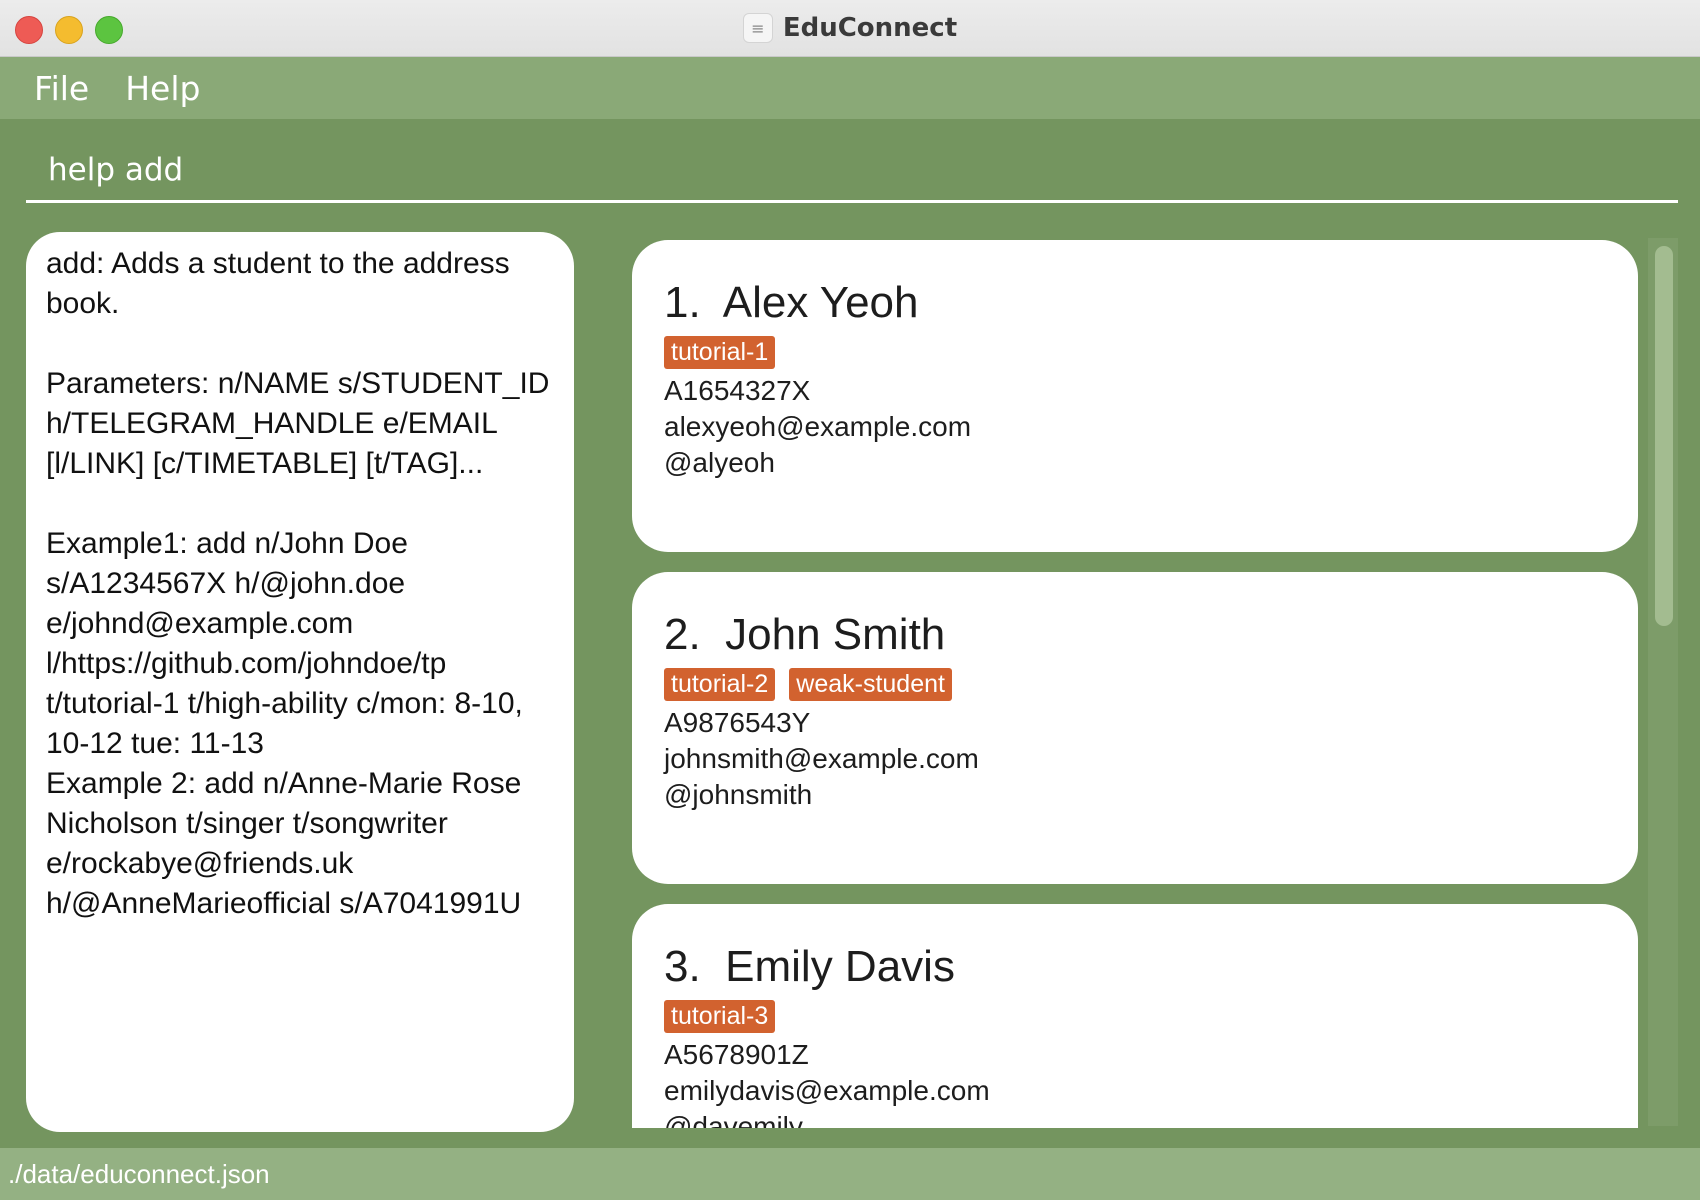 The width and height of the screenshot is (1700, 1200). Describe the element at coordinates (840, 966) in the screenshot. I see `person-name: Emily Davis` at that location.